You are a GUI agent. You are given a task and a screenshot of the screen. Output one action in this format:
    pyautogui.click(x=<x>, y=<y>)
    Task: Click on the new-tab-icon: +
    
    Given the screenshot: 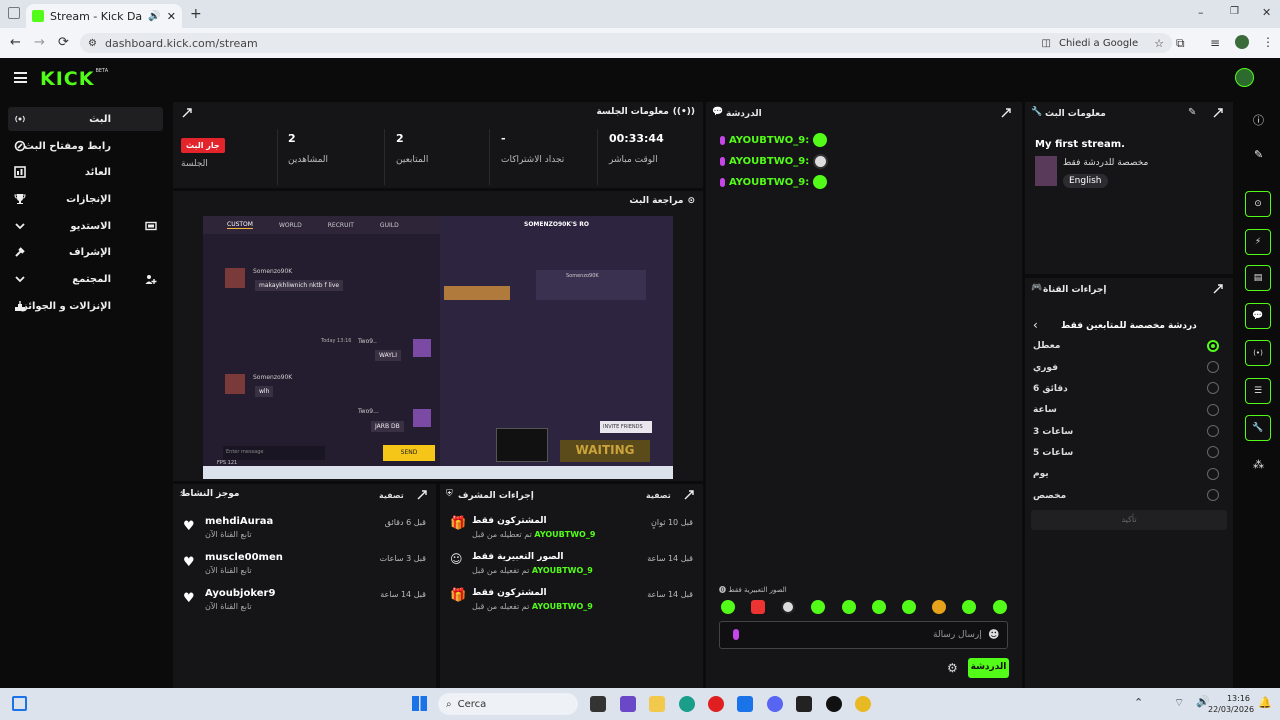 What is the action you would take?
    pyautogui.click(x=196, y=14)
    